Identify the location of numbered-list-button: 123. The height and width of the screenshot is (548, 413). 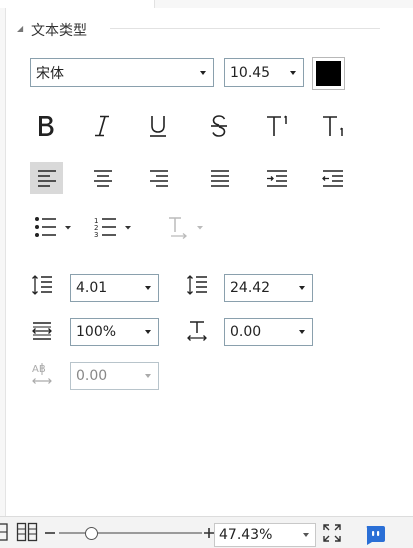
(114, 227).